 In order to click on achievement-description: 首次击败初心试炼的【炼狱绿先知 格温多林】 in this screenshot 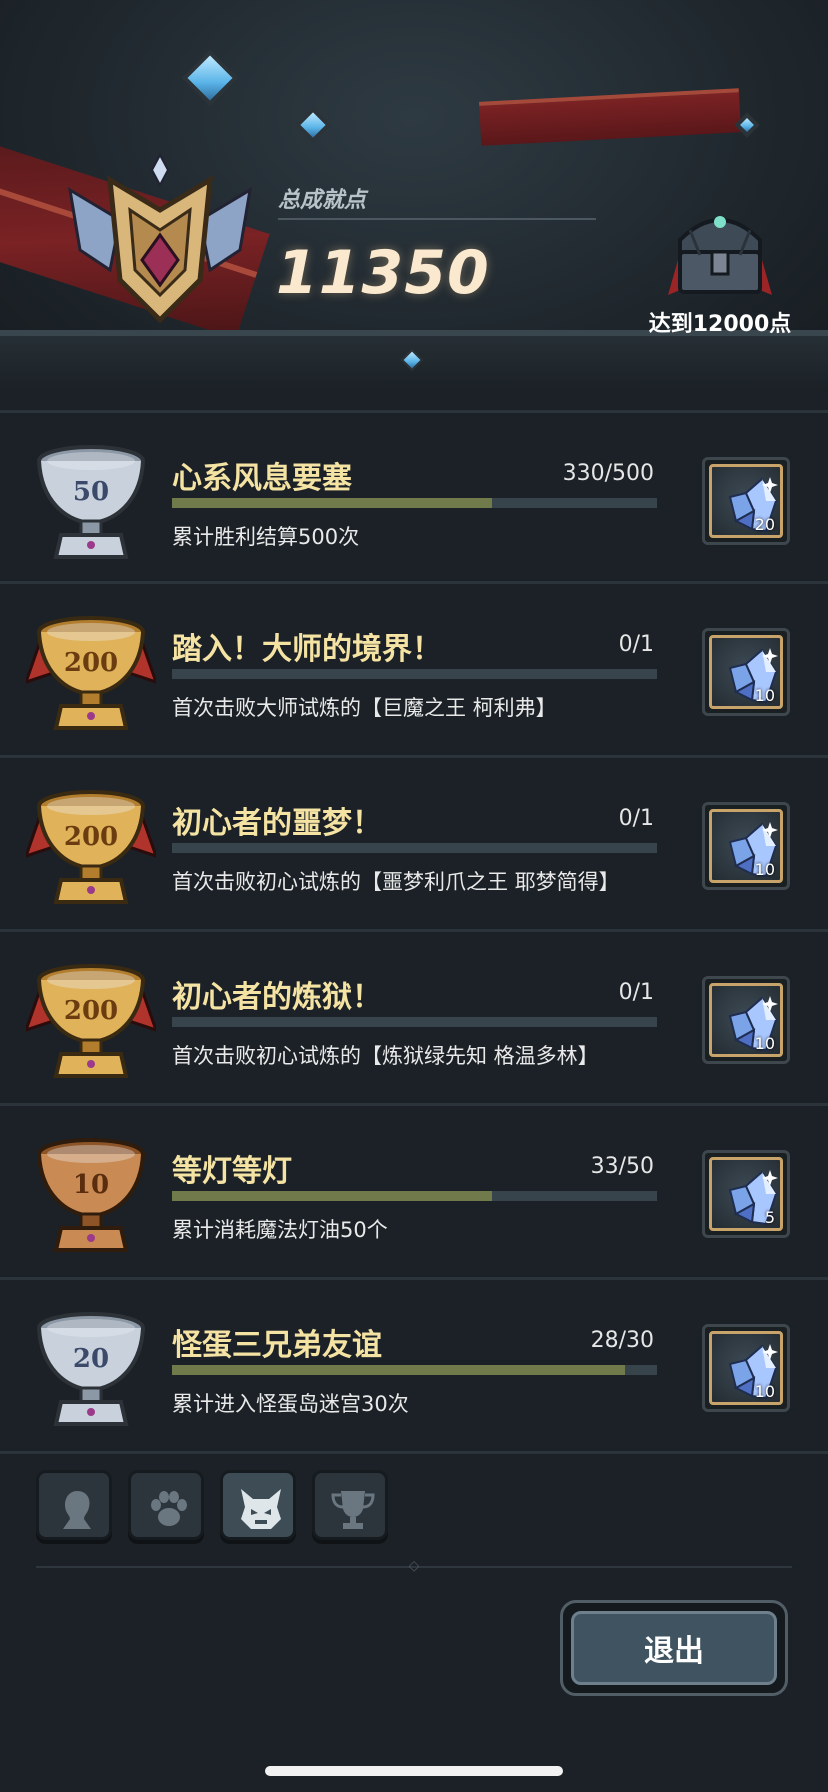, I will do `click(385, 1056)`.